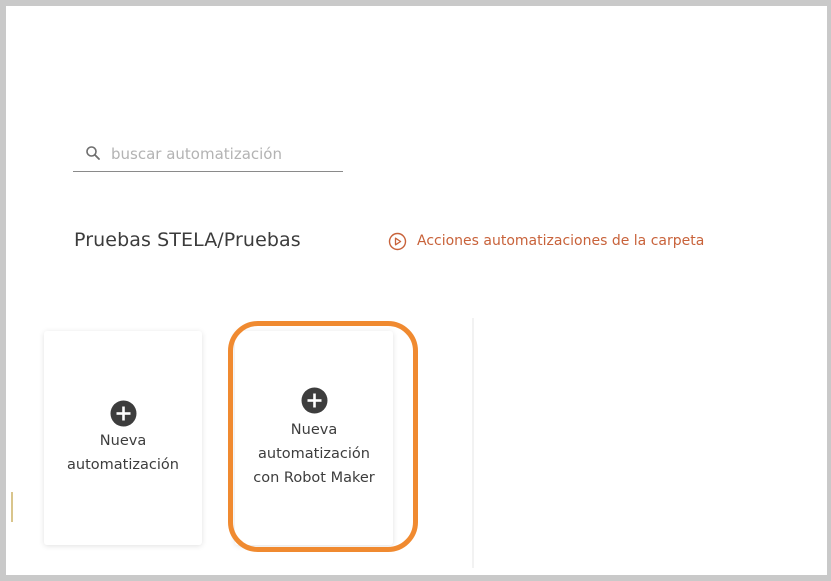 The width and height of the screenshot is (831, 581). I want to click on play-circle-icon, so click(397, 241).